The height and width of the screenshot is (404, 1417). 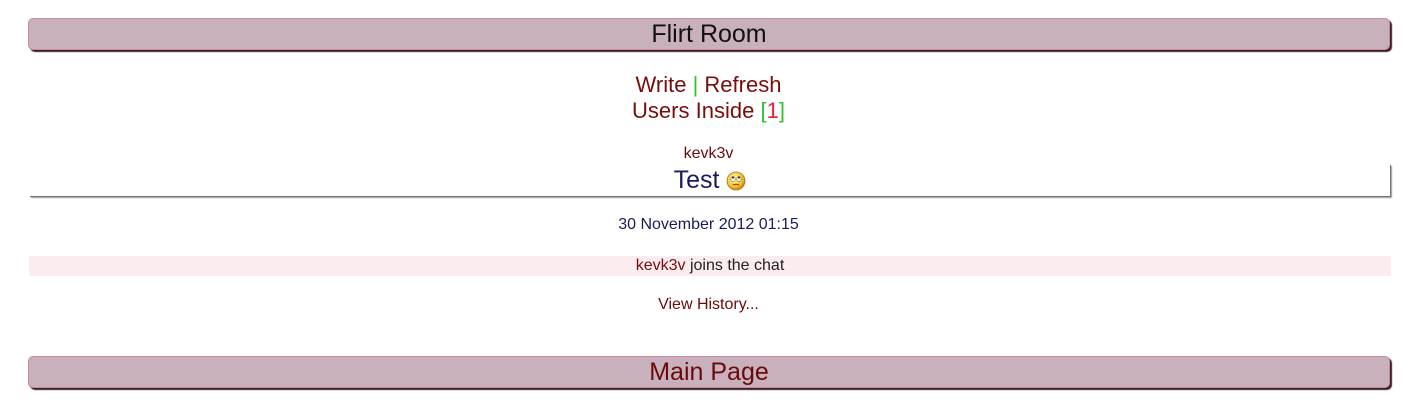 What do you see at coordinates (696, 180) in the screenshot?
I see `message-text: Test` at bounding box center [696, 180].